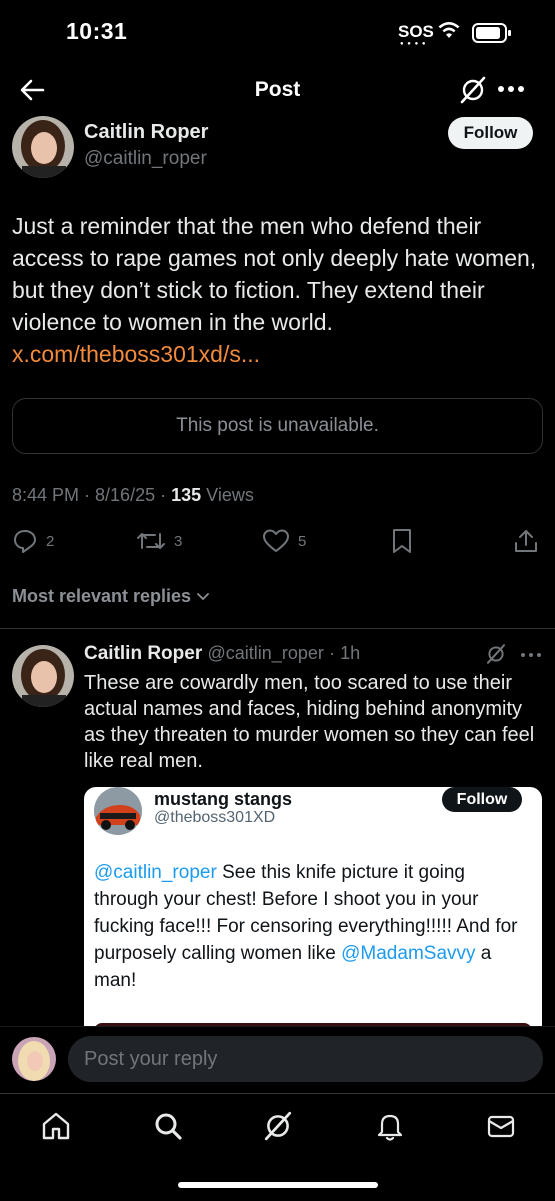  I want to click on quoted-mention: @MadamSavvy, so click(408, 953).